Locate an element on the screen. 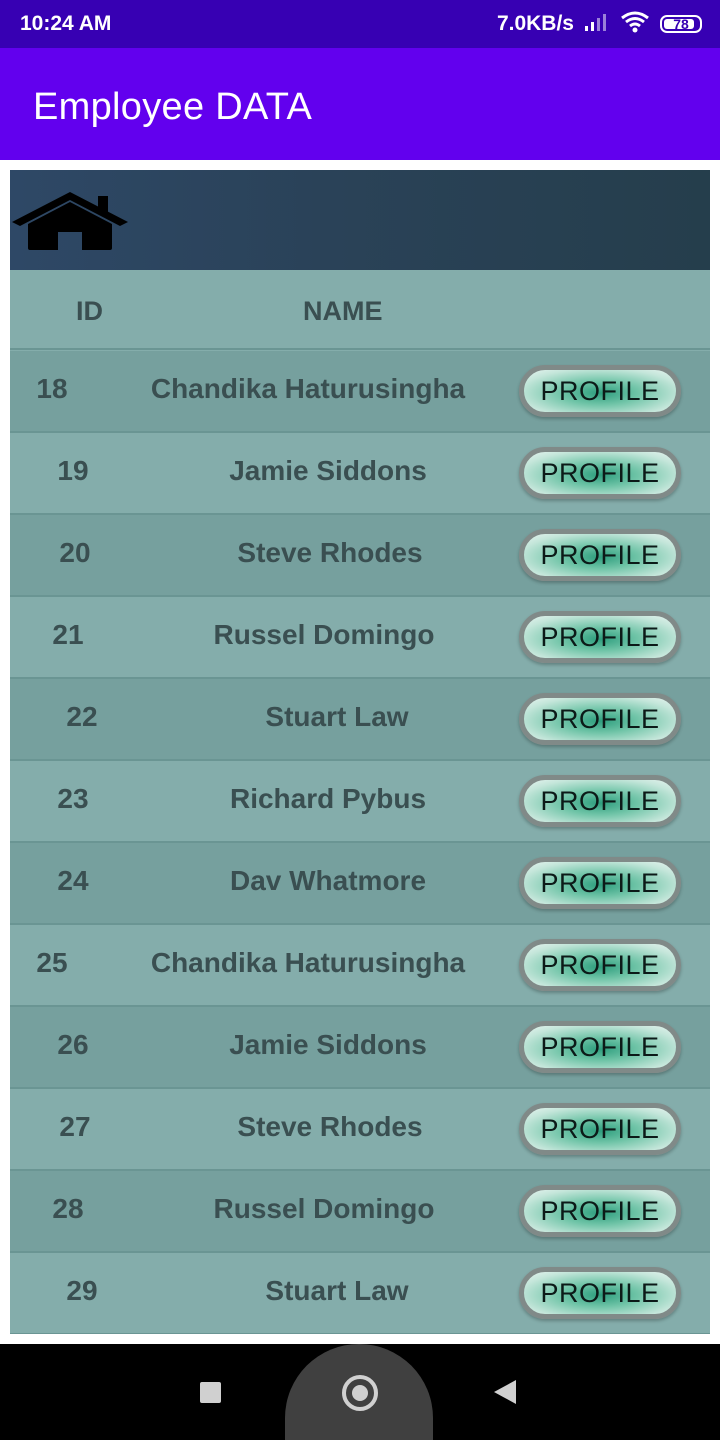 Image resolution: width=720 pixels, height=1440 pixels. table-row: 26 Jamie Siddons PROFILE is located at coordinates (360, 1048).